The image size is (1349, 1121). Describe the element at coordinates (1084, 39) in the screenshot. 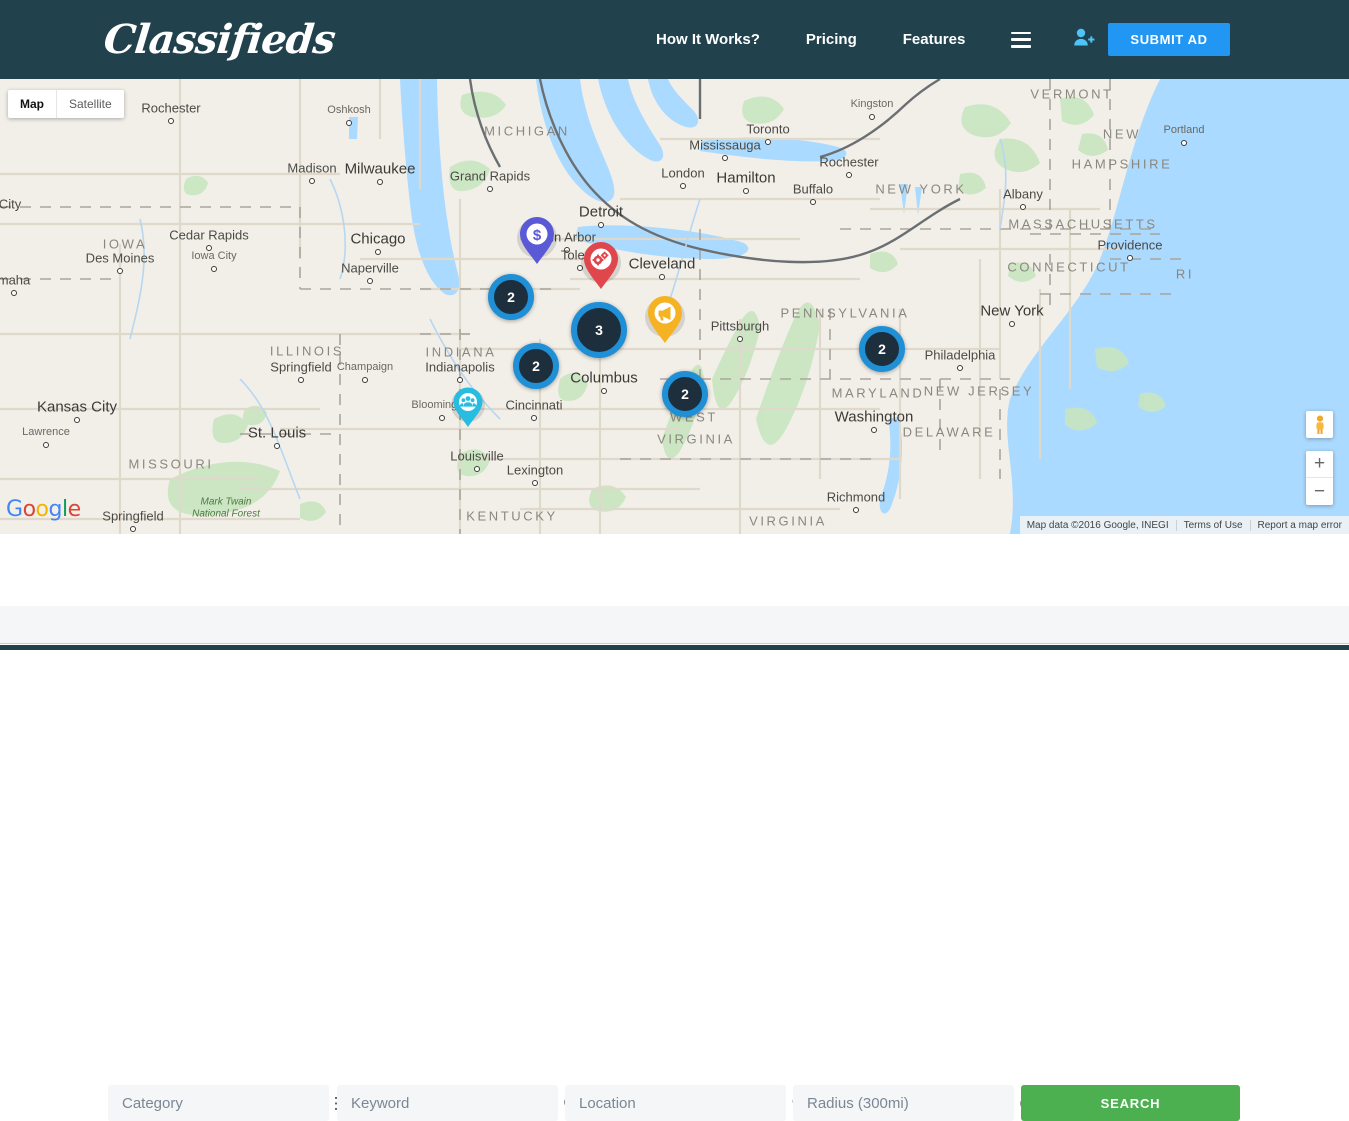

I see `user-add-icon` at that location.